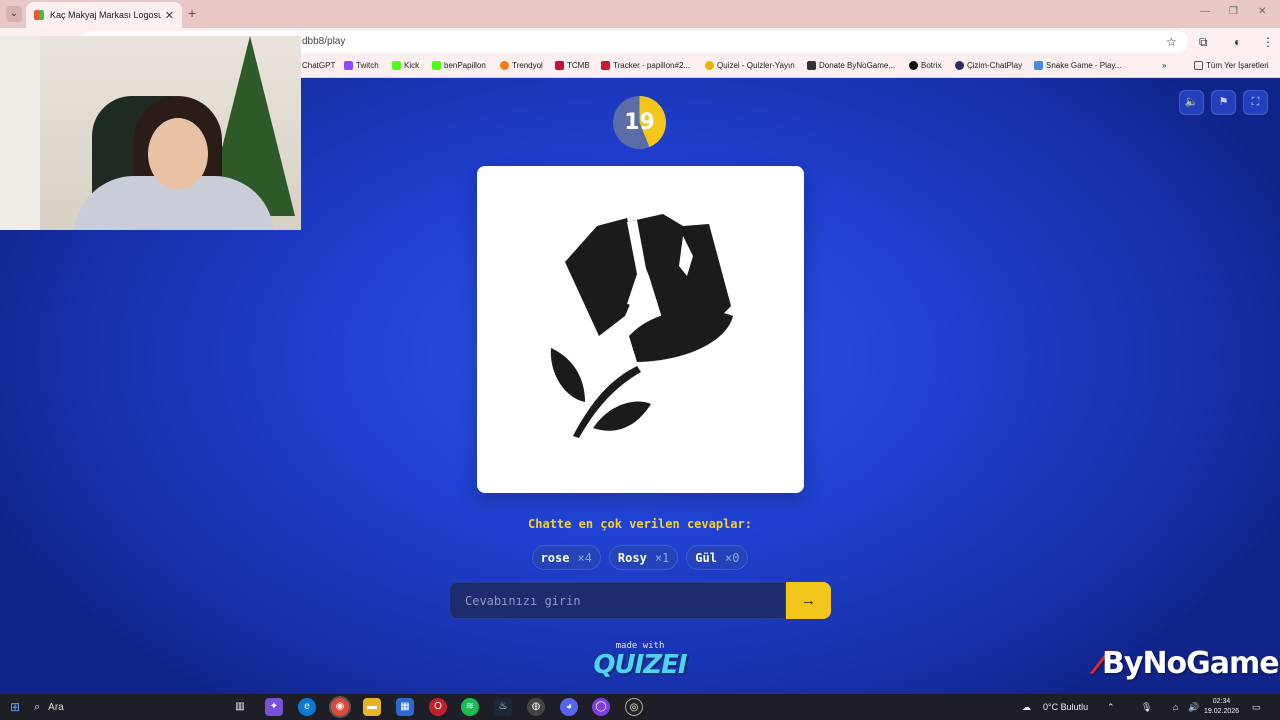  I want to click on store-icon: ▦, so click(405, 707).